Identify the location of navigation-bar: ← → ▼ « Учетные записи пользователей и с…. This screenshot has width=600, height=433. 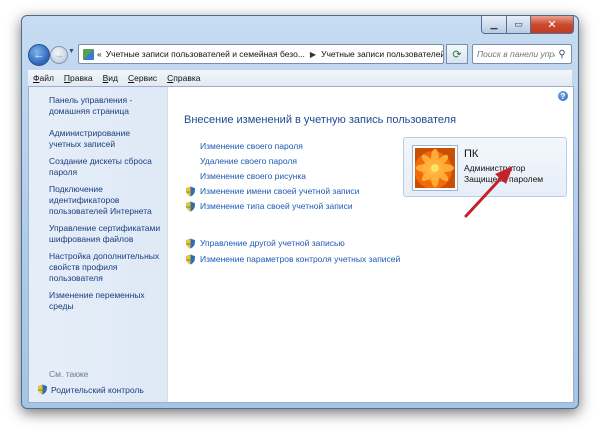
(300, 54).